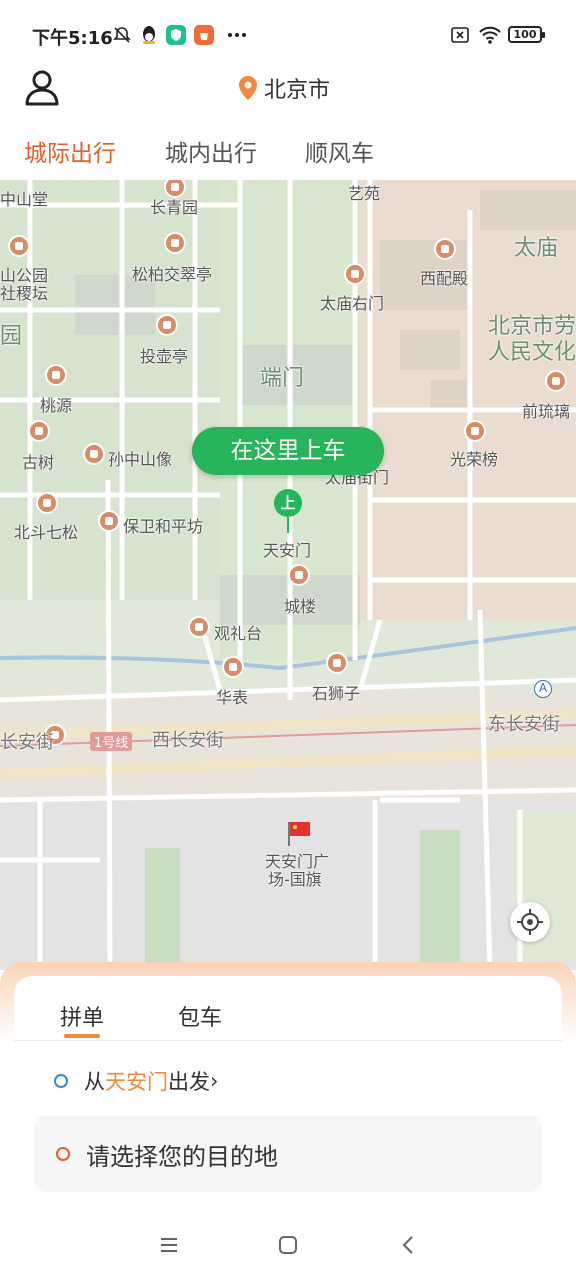  What do you see at coordinates (72, 38) in the screenshot?
I see `status-time: 下午5:16` at bounding box center [72, 38].